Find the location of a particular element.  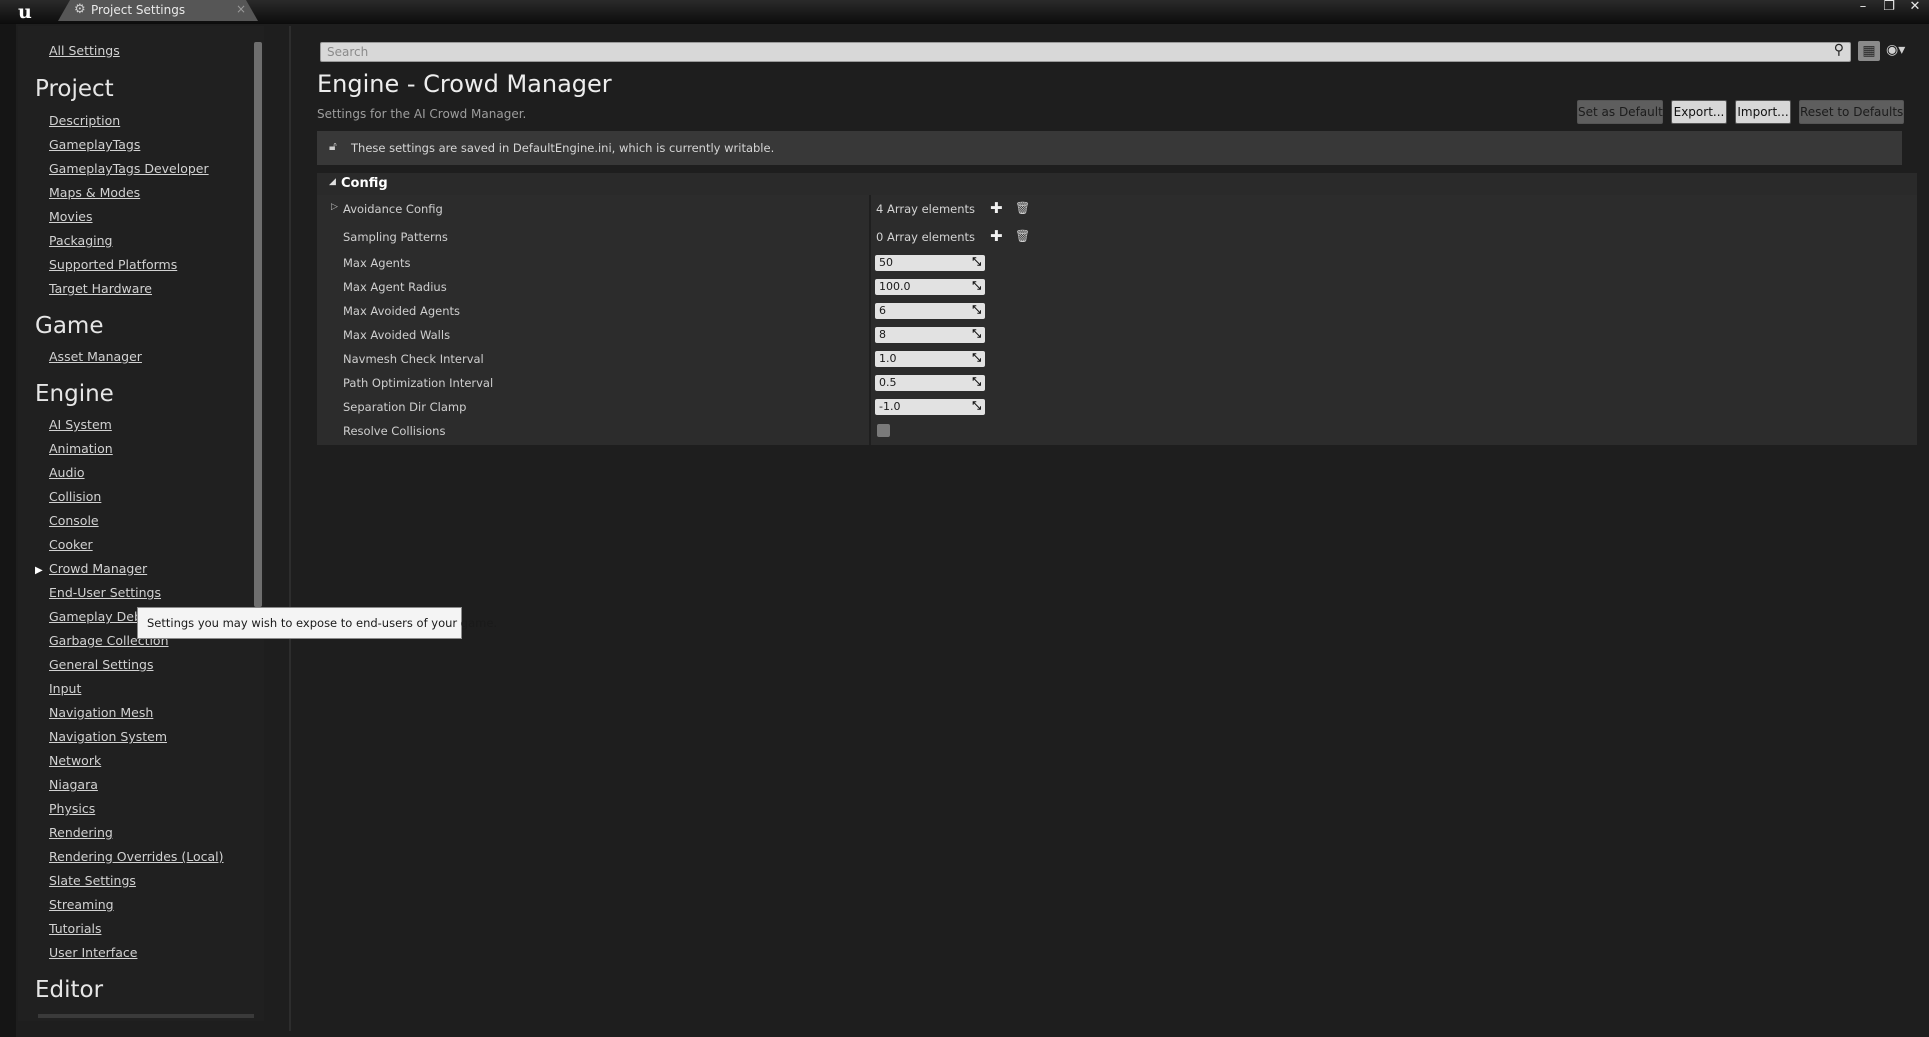

tab-close-icon: × is located at coordinates (241, 9).